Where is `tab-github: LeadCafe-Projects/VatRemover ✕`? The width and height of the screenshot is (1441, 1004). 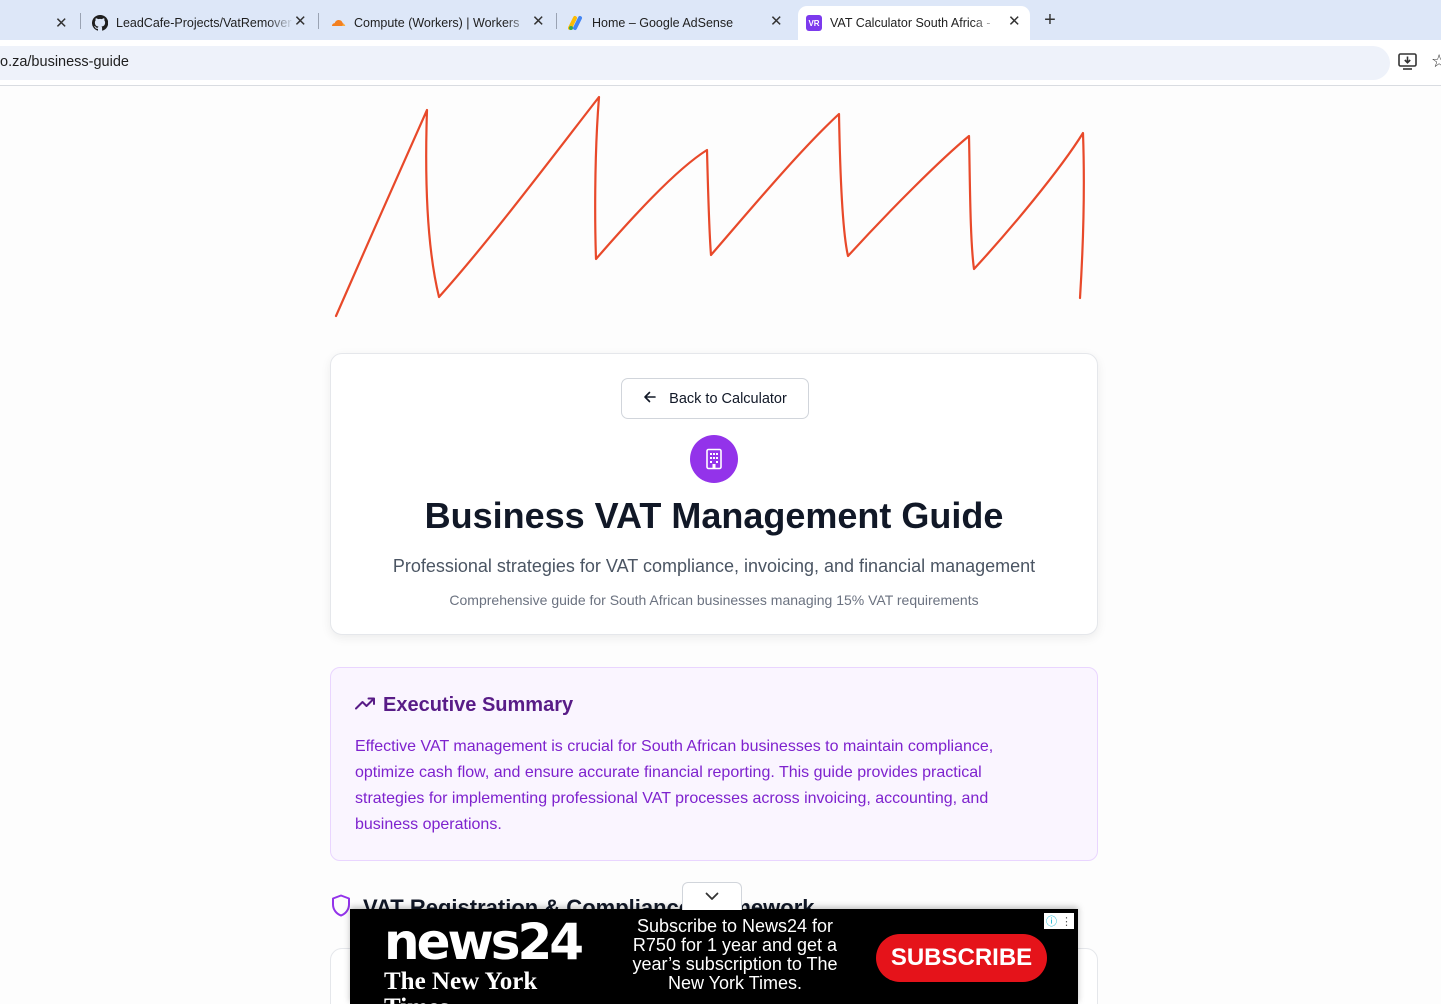 tab-github: LeadCafe-Projects/VatRemover ✕ is located at coordinates (203, 23).